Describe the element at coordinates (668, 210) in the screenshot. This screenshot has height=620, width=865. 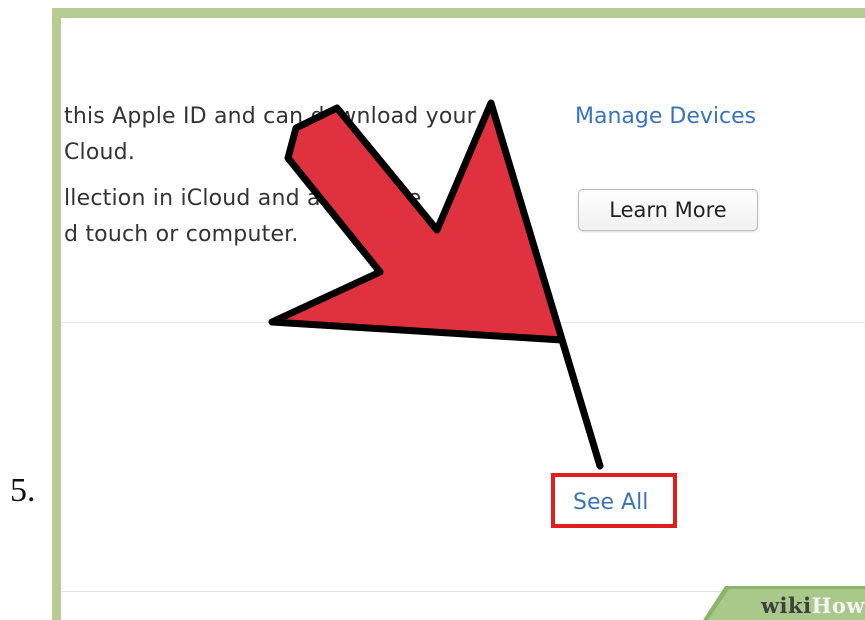
I see `learn-more-button: Learn More` at that location.